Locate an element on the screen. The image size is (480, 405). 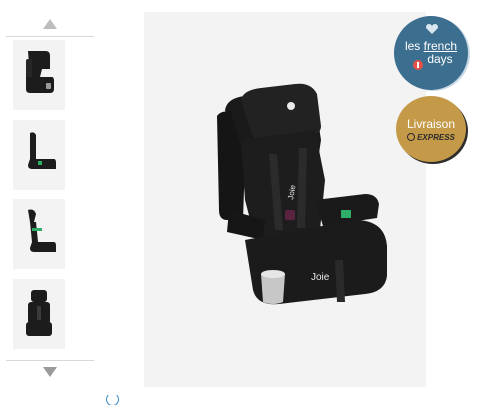
livraison-line2: EXPRESS is located at coordinates (431, 137).